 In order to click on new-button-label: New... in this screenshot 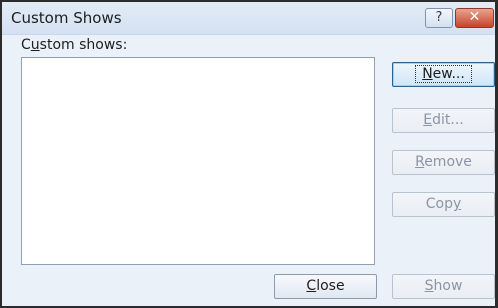, I will do `click(443, 74)`.